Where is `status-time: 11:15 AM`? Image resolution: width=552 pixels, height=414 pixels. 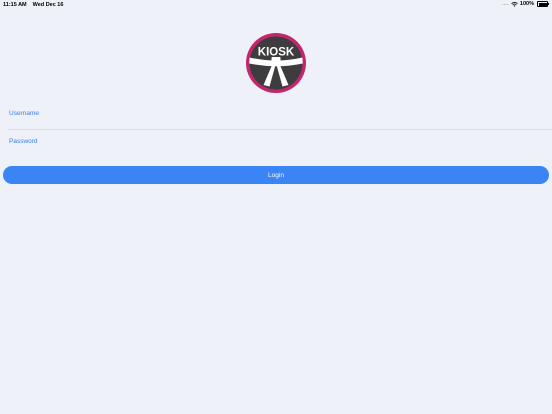
status-time: 11:15 AM is located at coordinates (15, 5).